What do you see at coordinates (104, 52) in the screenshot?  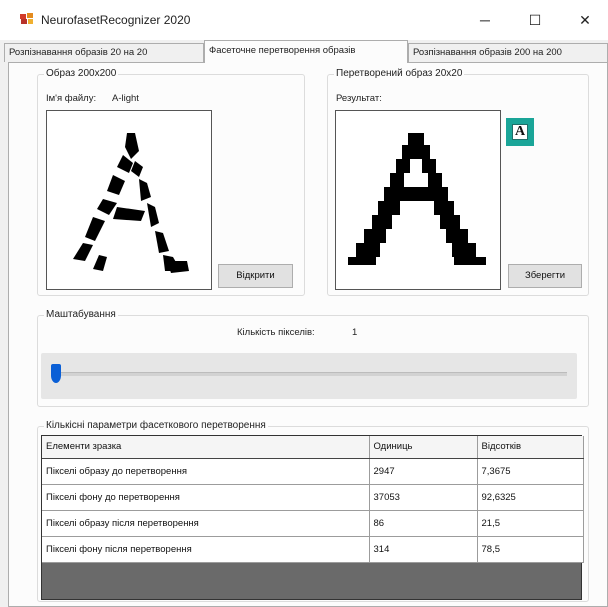 I see `tab-recognition-20: Розпізнавання образів 20 на 20` at bounding box center [104, 52].